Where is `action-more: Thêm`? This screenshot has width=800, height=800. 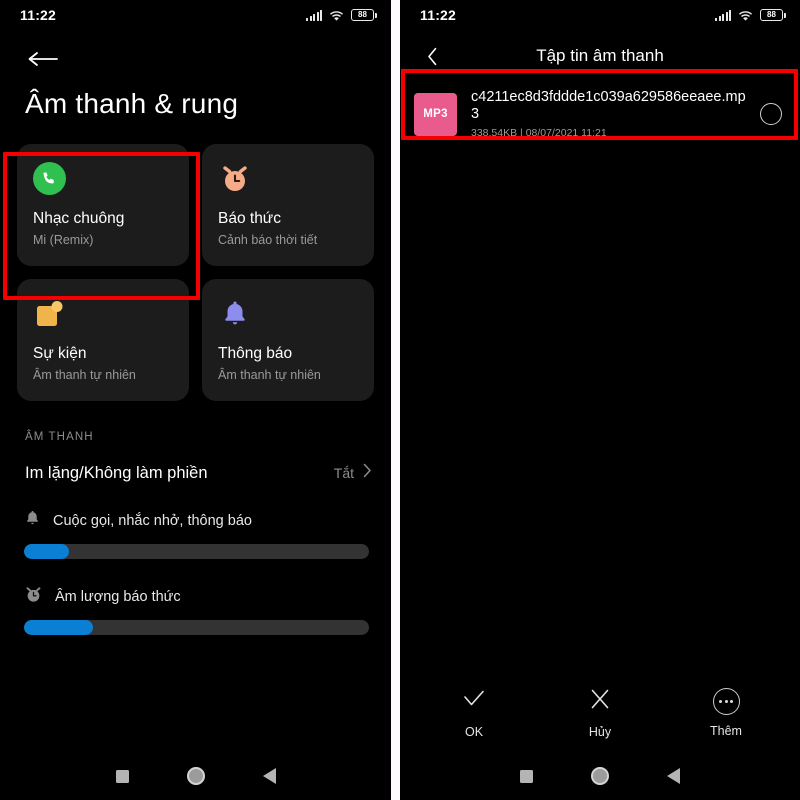 action-more: Thêm is located at coordinates (726, 713).